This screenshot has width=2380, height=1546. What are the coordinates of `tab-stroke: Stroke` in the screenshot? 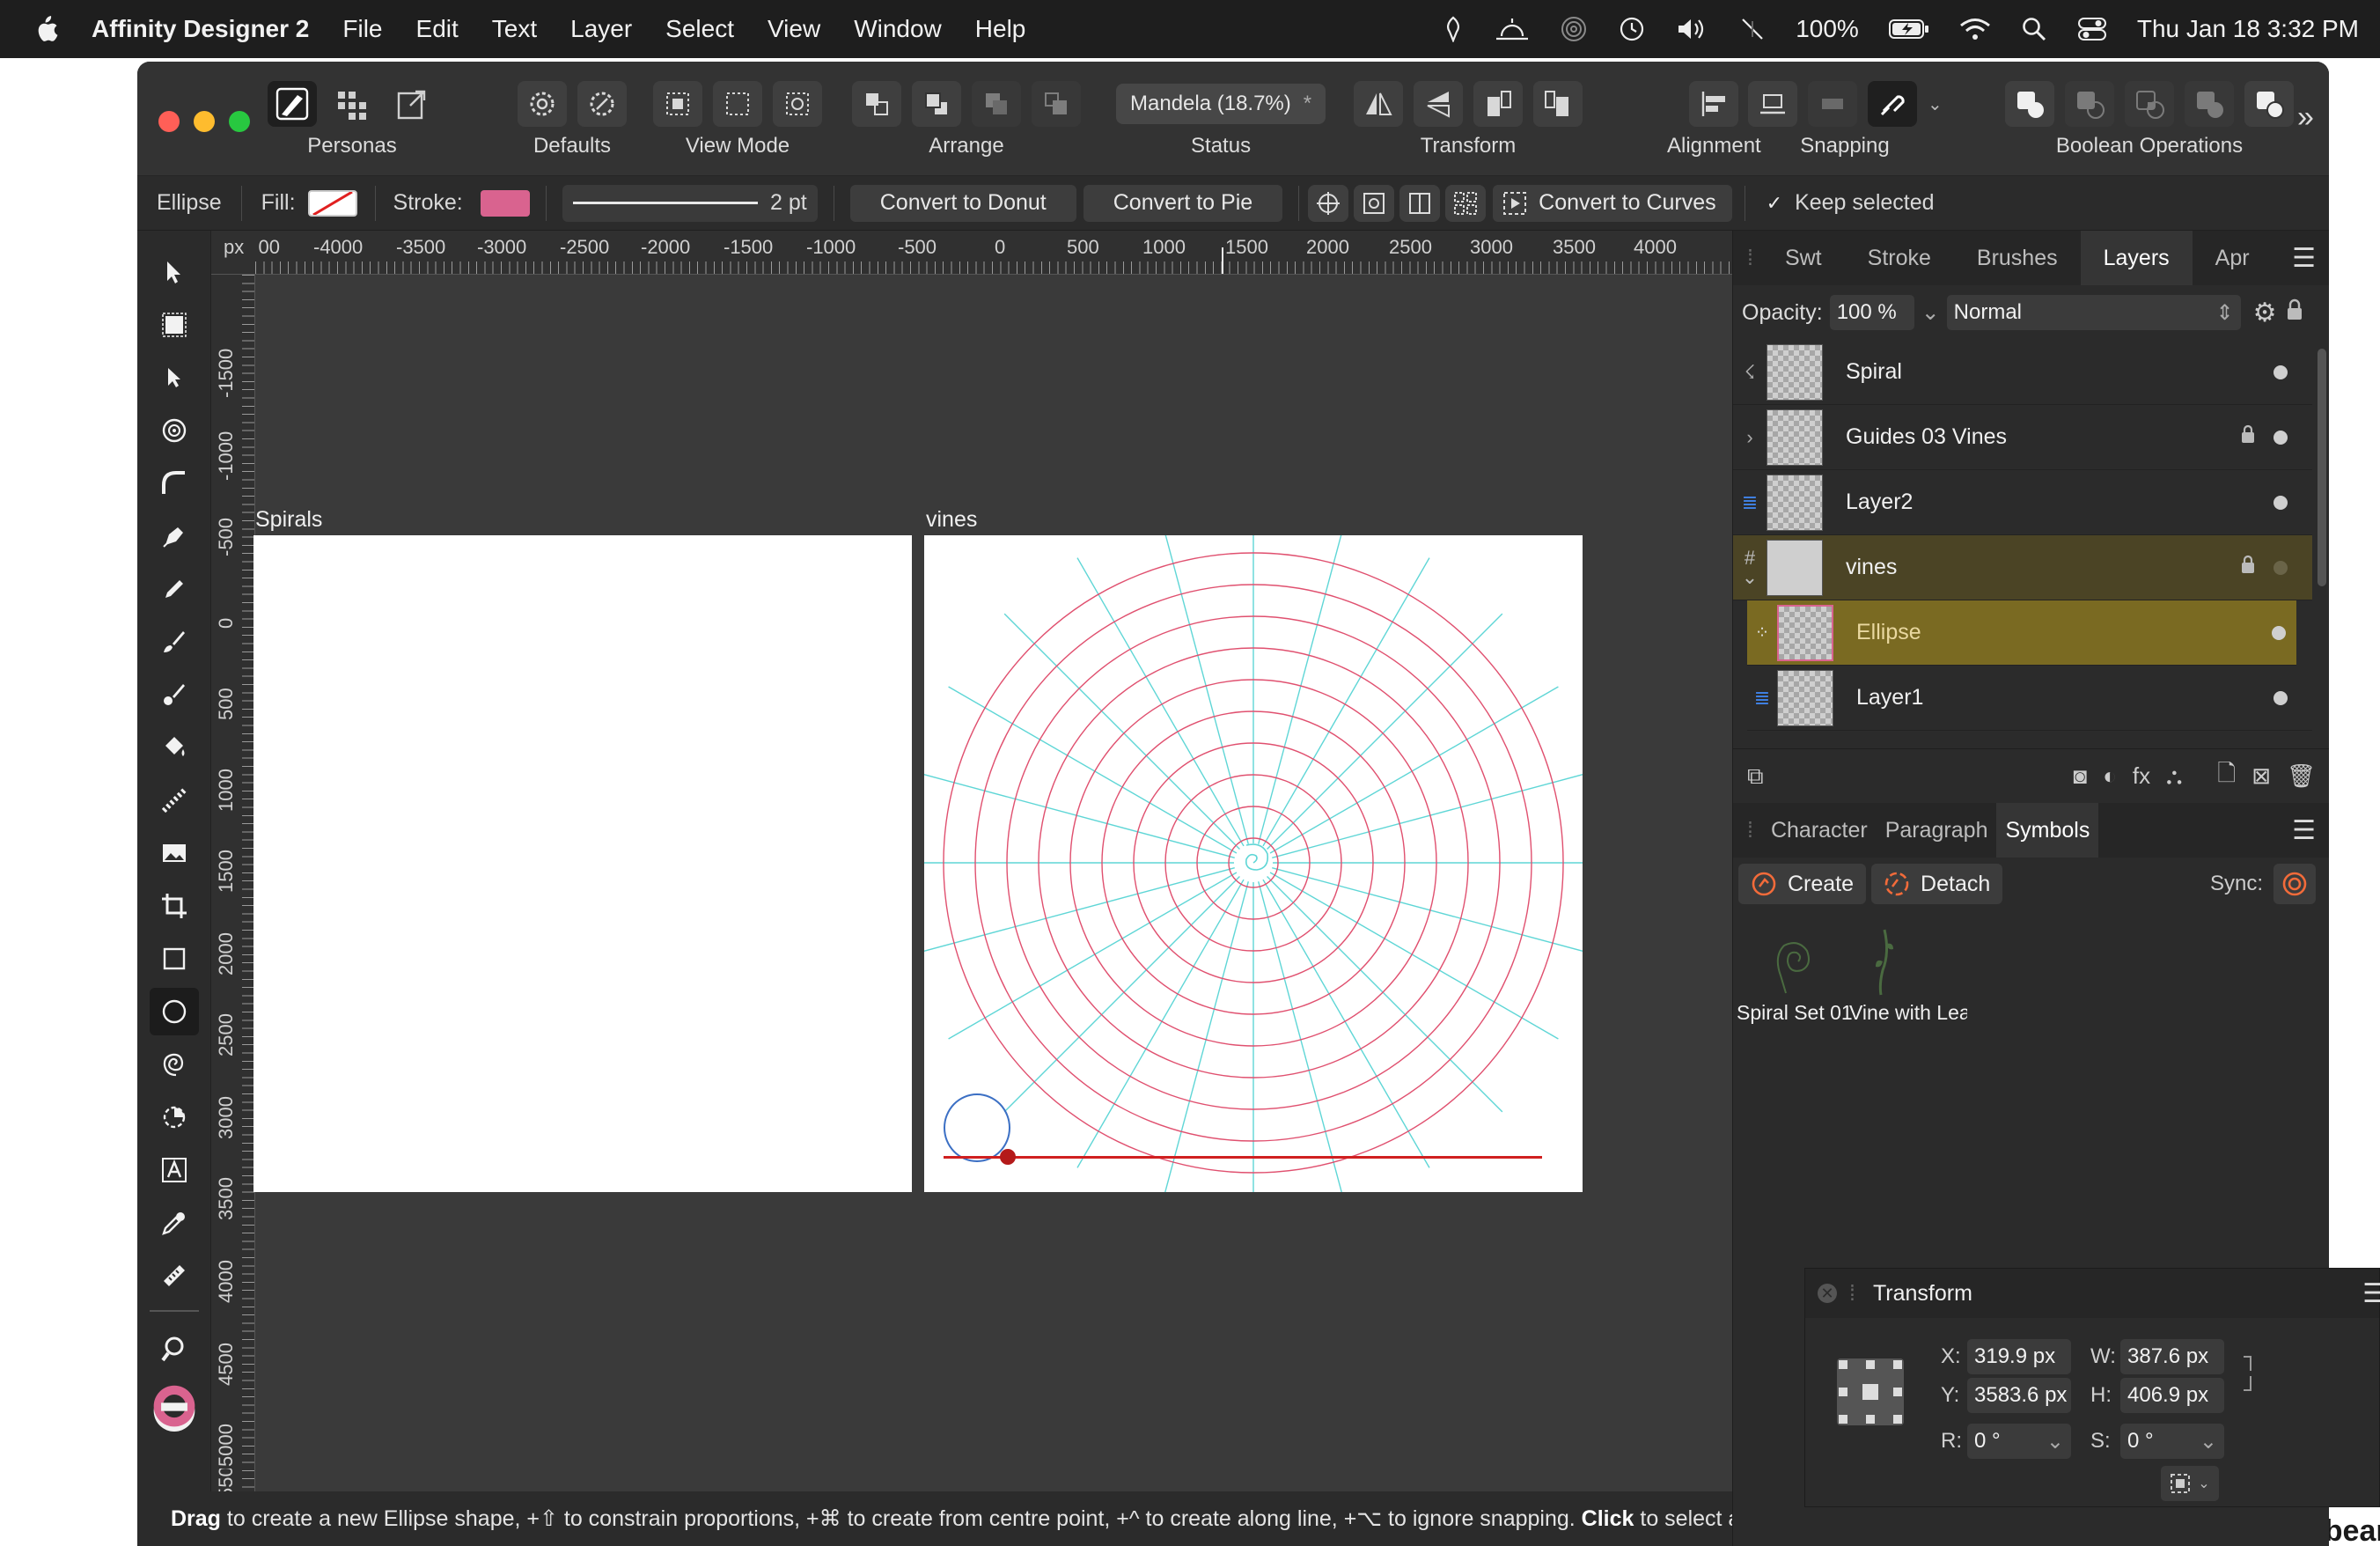 It's located at (1899, 258).